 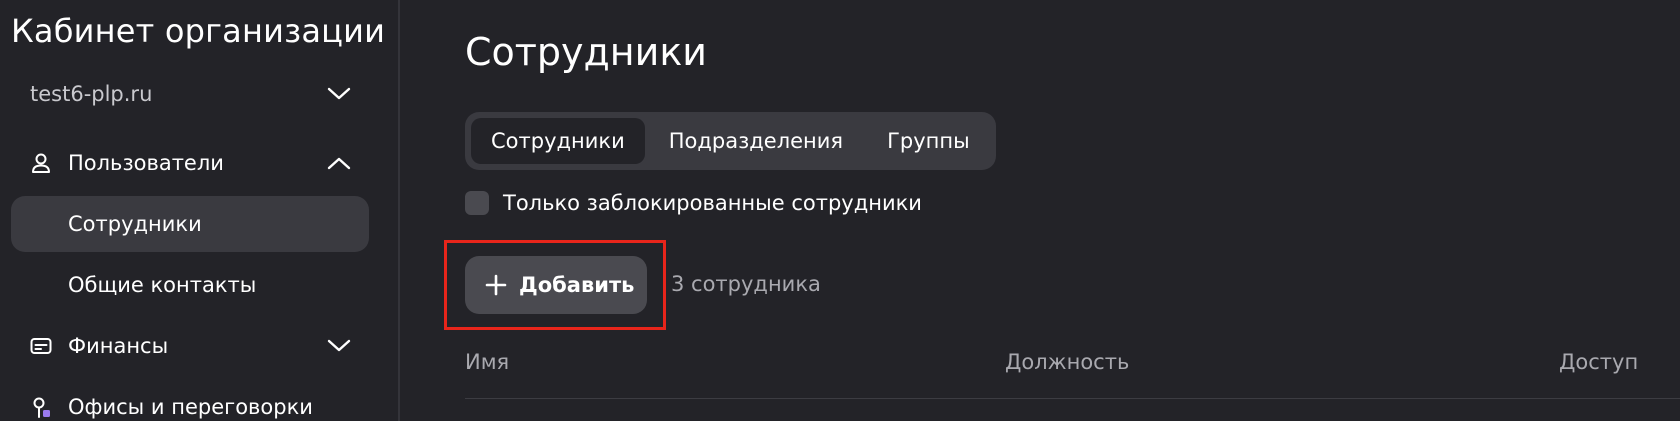 What do you see at coordinates (91, 94) in the screenshot?
I see `org-name: test6-plp.ru` at bounding box center [91, 94].